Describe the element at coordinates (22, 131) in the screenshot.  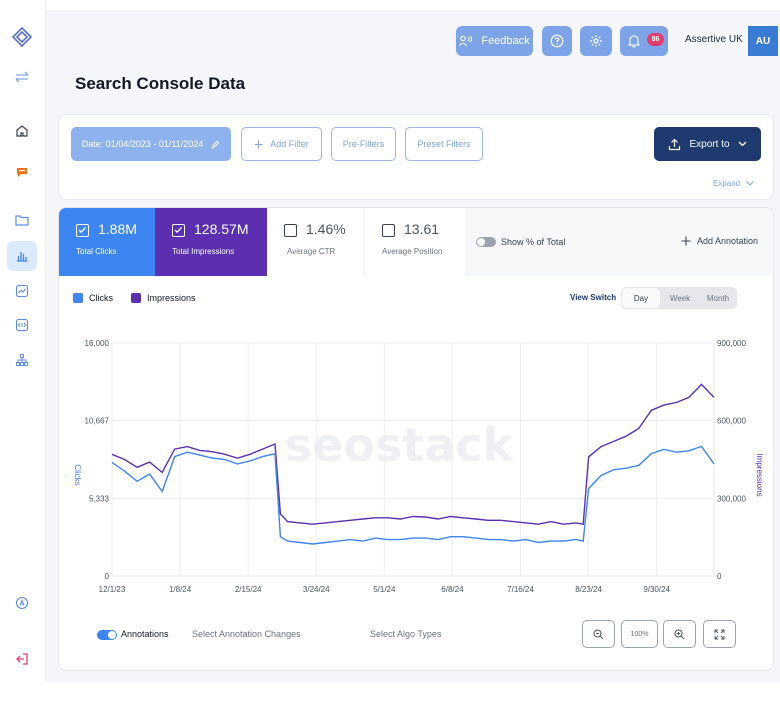
I see `home-icon` at that location.